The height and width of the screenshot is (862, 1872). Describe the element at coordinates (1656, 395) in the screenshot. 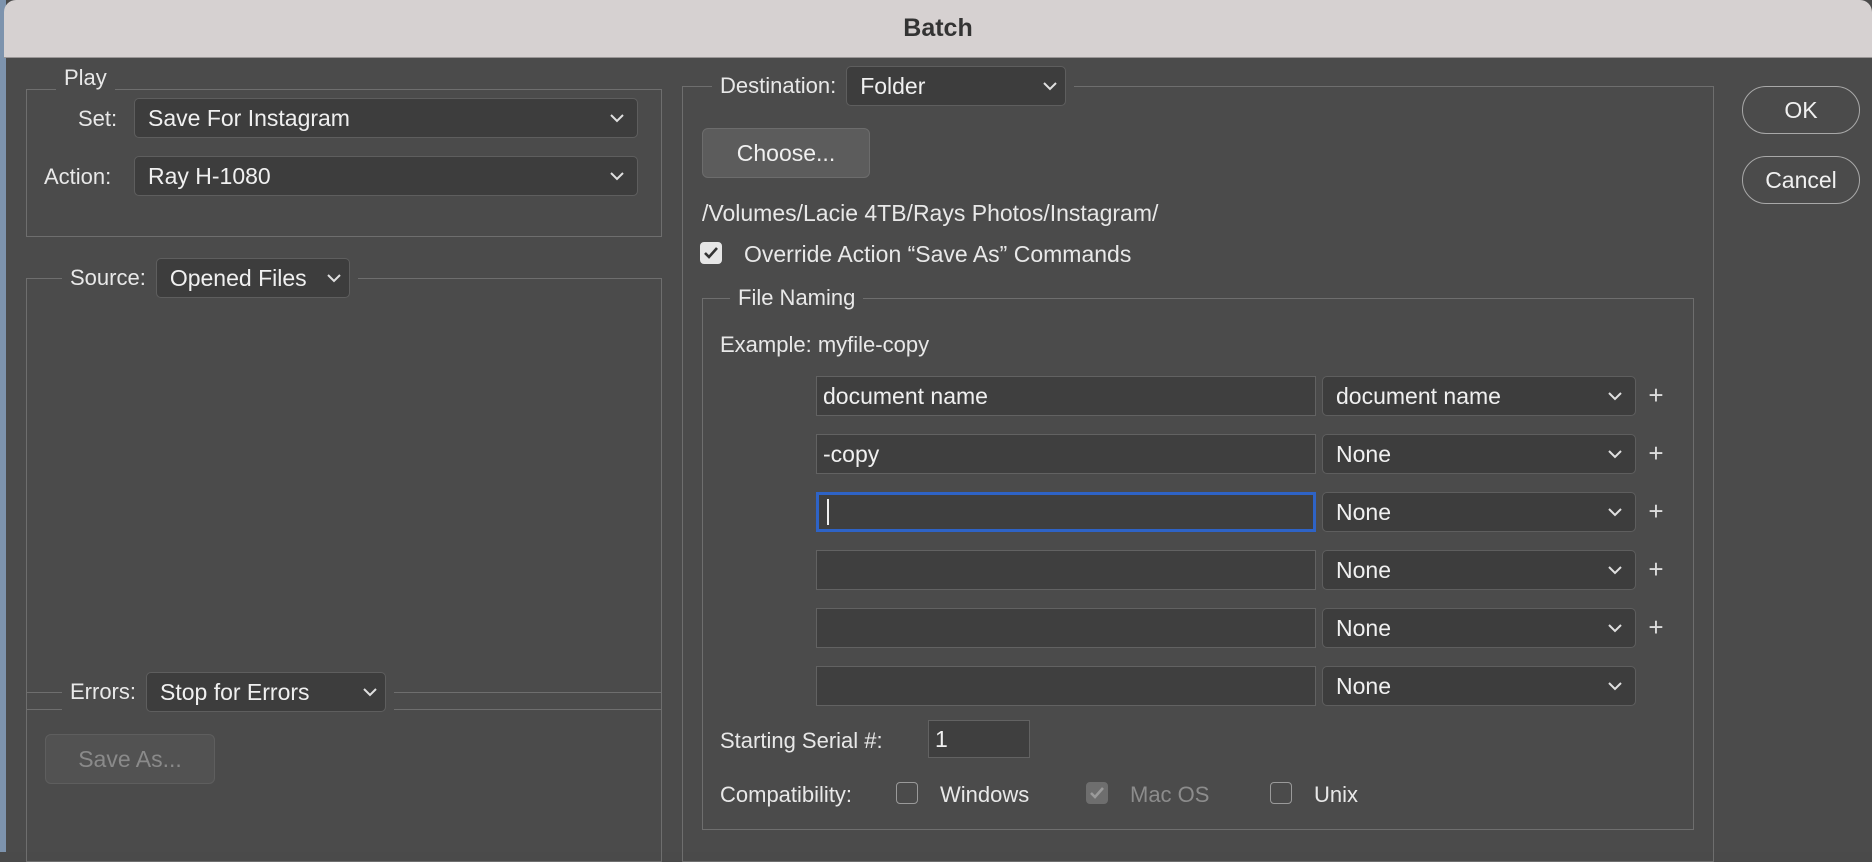

I see `add-row-button-1: +` at that location.